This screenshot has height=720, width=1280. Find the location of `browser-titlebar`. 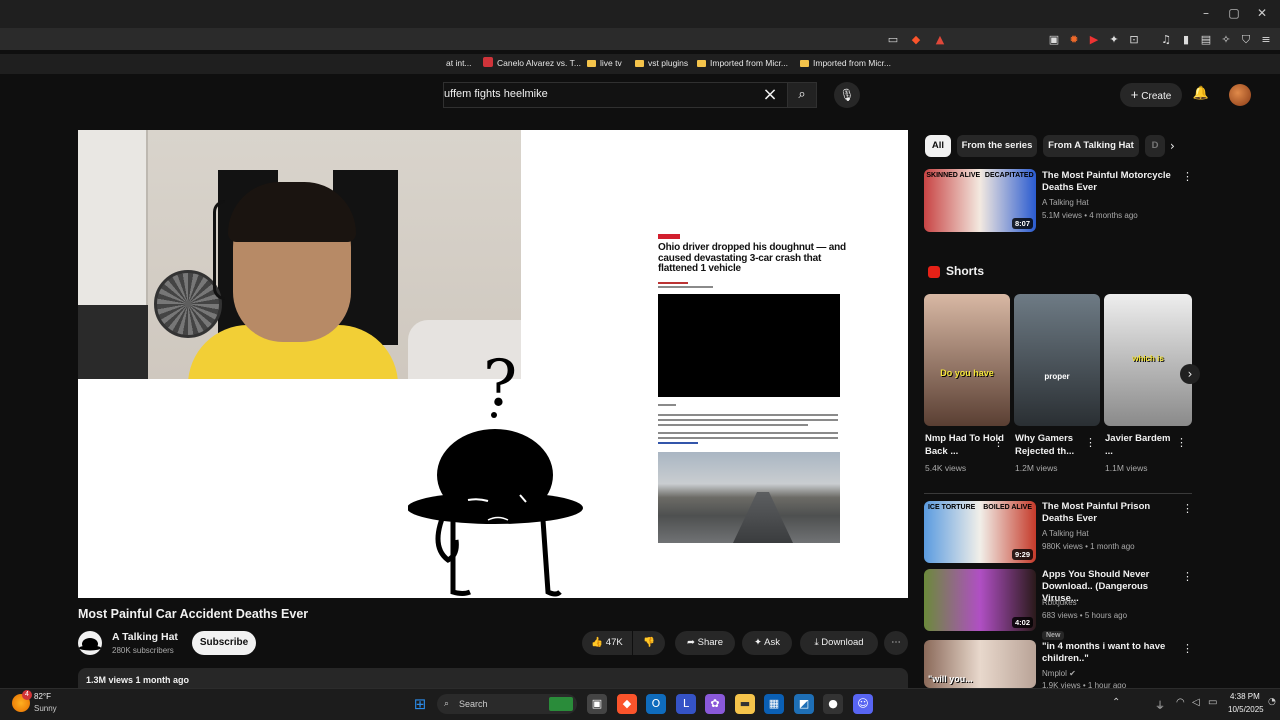

browser-titlebar is located at coordinates (640, 14).